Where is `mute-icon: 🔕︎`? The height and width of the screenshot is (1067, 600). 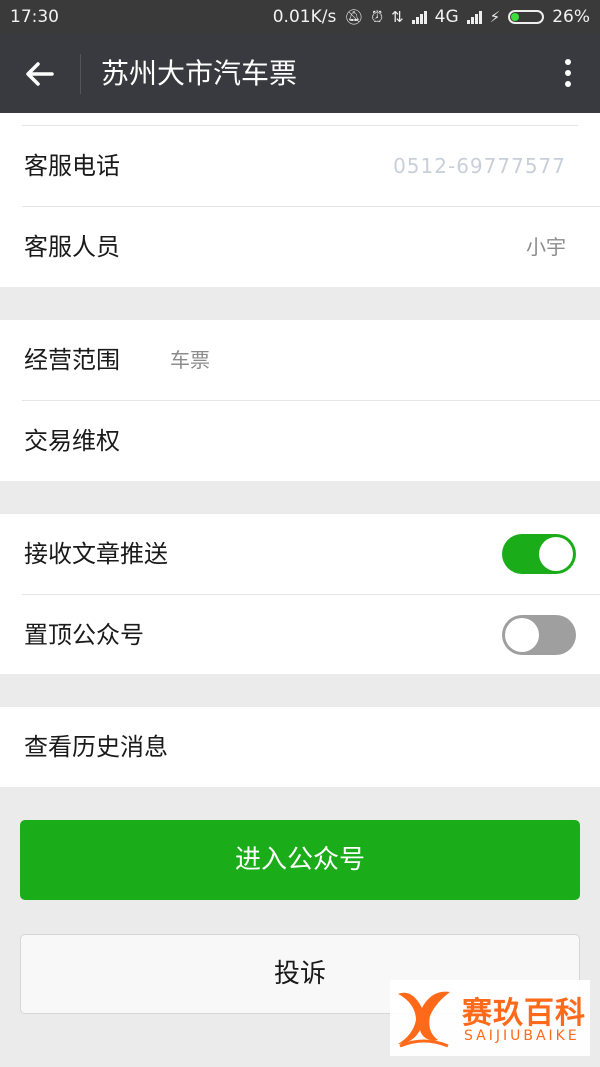
mute-icon: 🔕︎ is located at coordinates (354, 17).